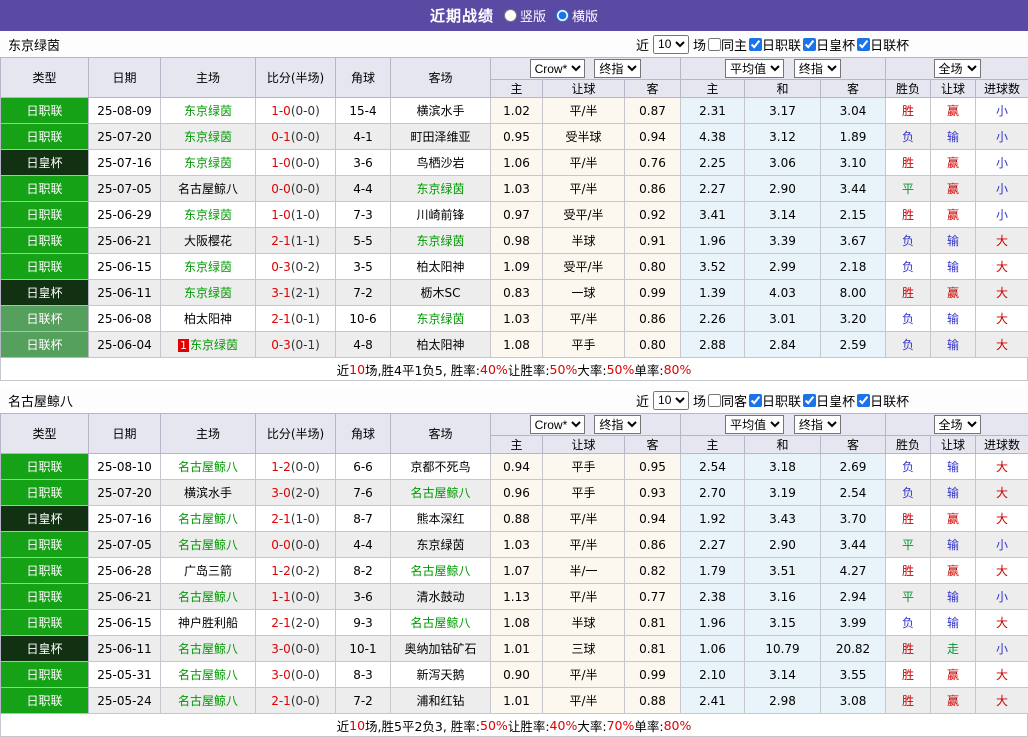  I want to click on date-cell: 25-06-21, so click(125, 241).